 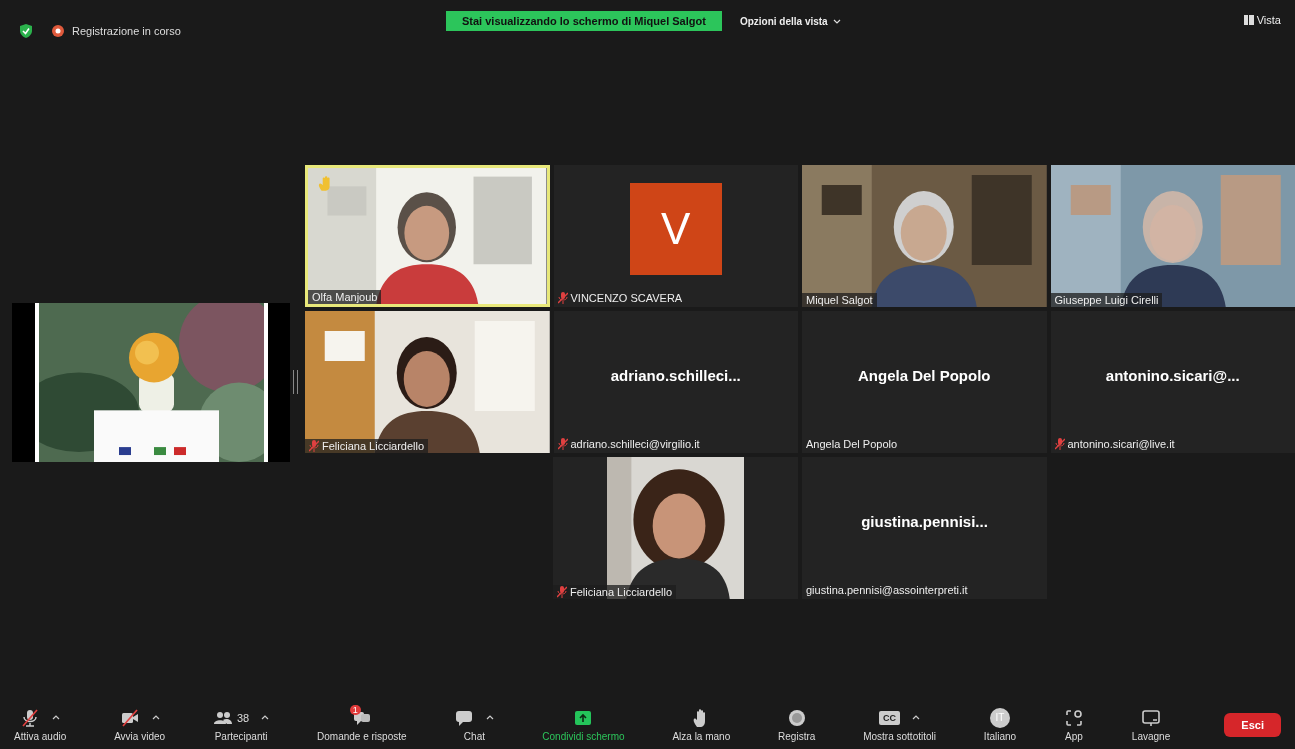 I want to click on name-label: giustina.pennisi@assointerpreti.it, so click(x=887, y=590).